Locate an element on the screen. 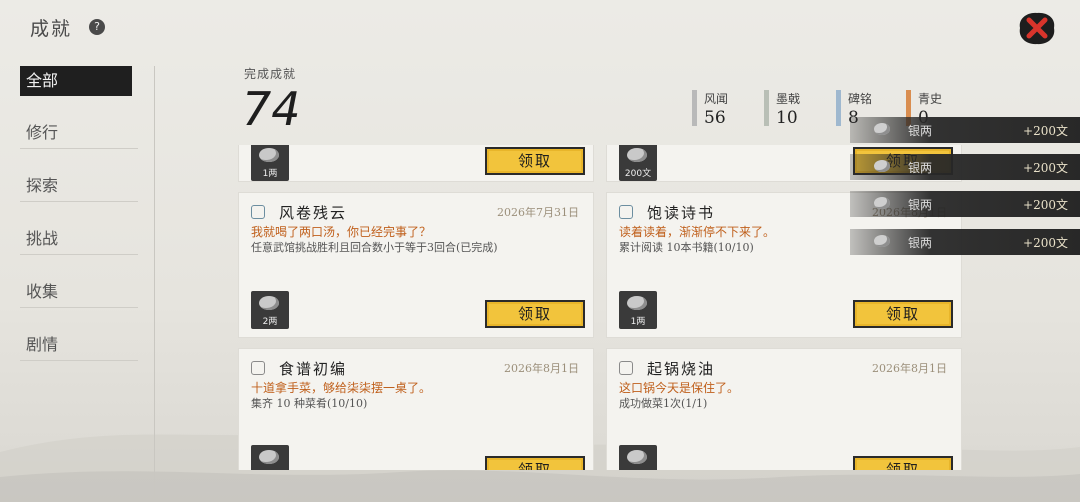 The image size is (1080, 502). page-title: 成就 is located at coordinates (51, 29).